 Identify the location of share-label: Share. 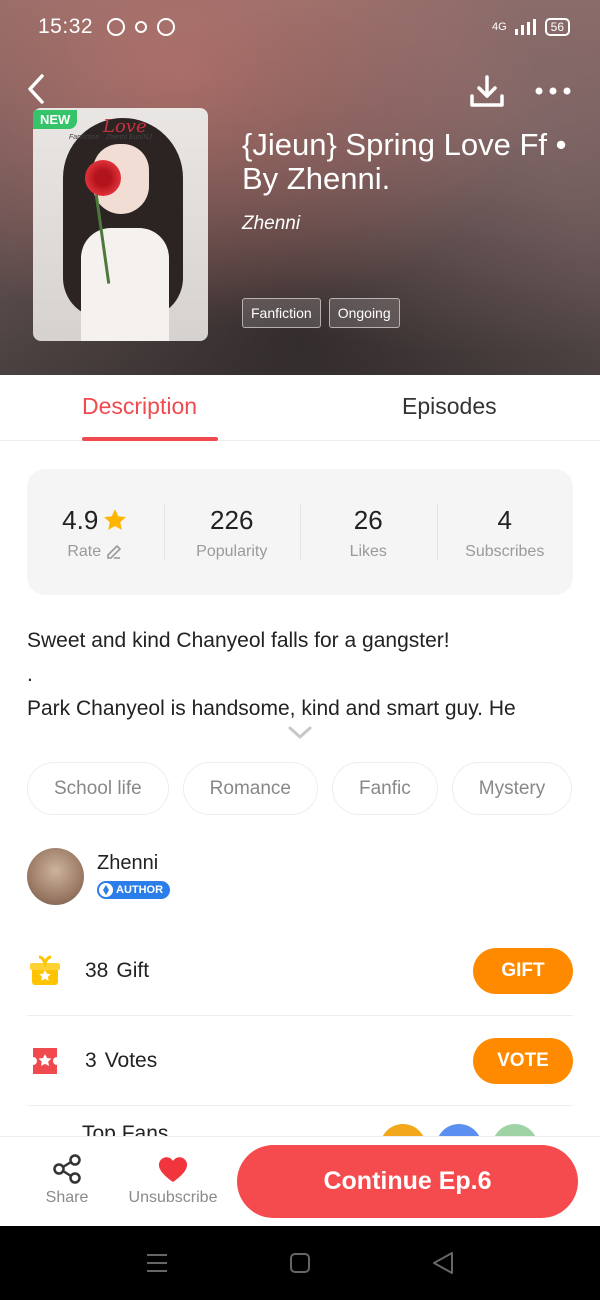
(67, 1197).